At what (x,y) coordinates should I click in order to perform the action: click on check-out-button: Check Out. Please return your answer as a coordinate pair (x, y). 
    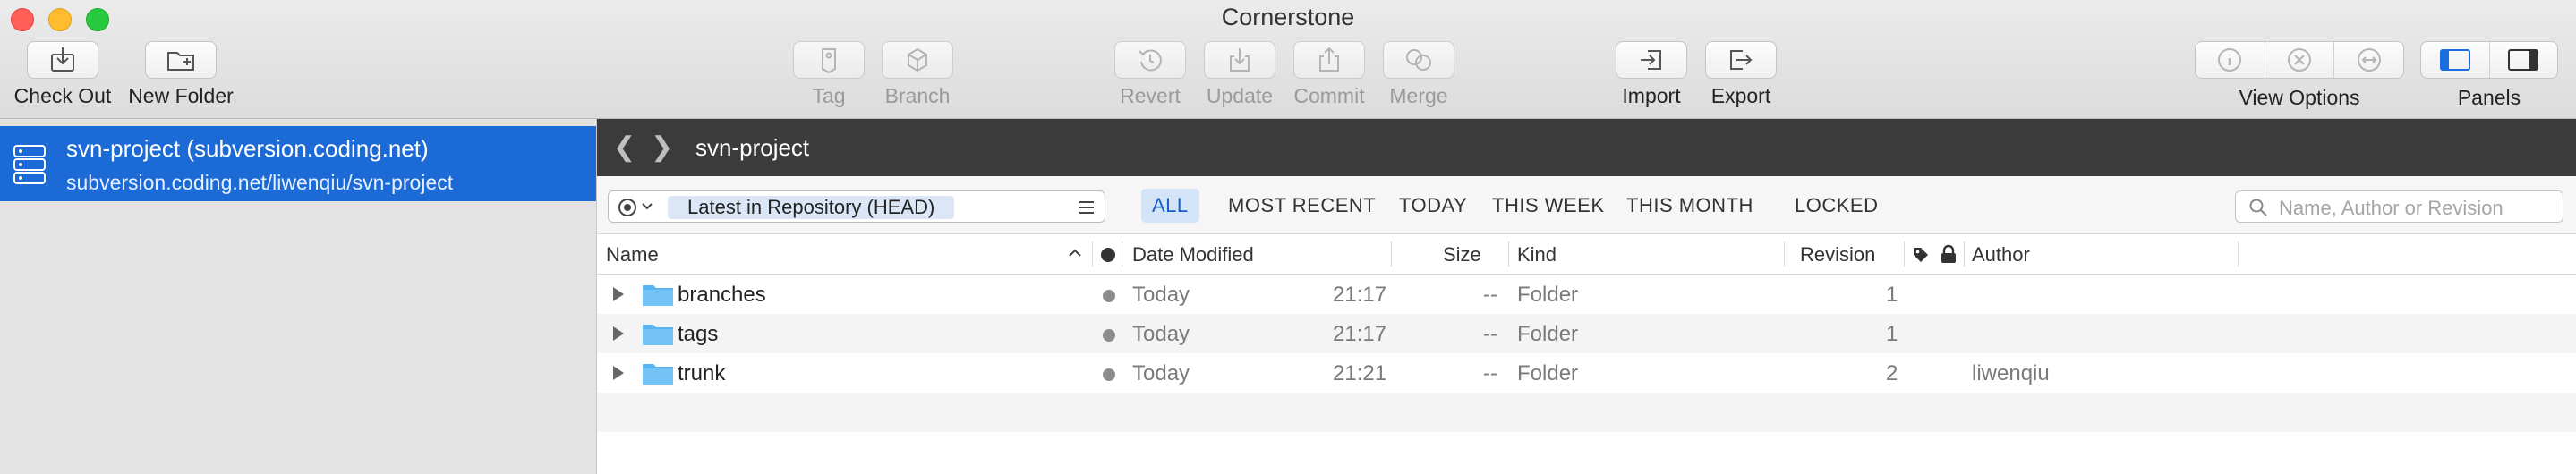
    Looking at the image, I should click on (62, 74).